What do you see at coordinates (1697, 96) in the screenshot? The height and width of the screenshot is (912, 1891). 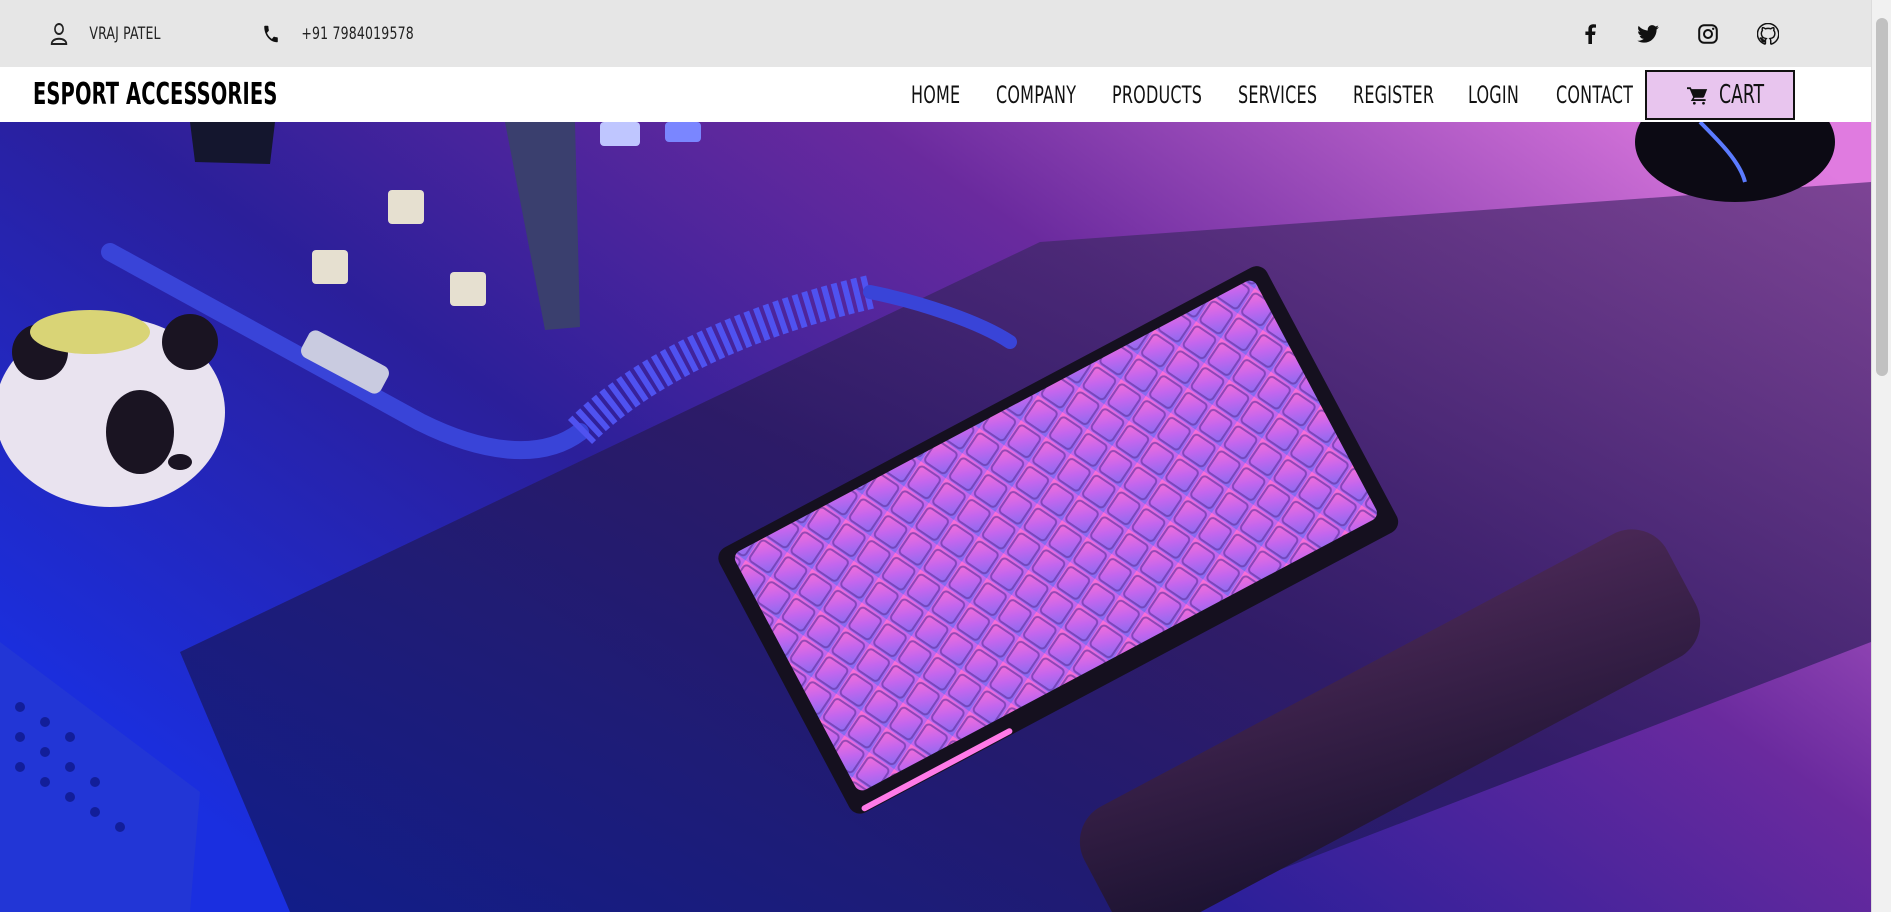 I see `cart-icon` at bounding box center [1697, 96].